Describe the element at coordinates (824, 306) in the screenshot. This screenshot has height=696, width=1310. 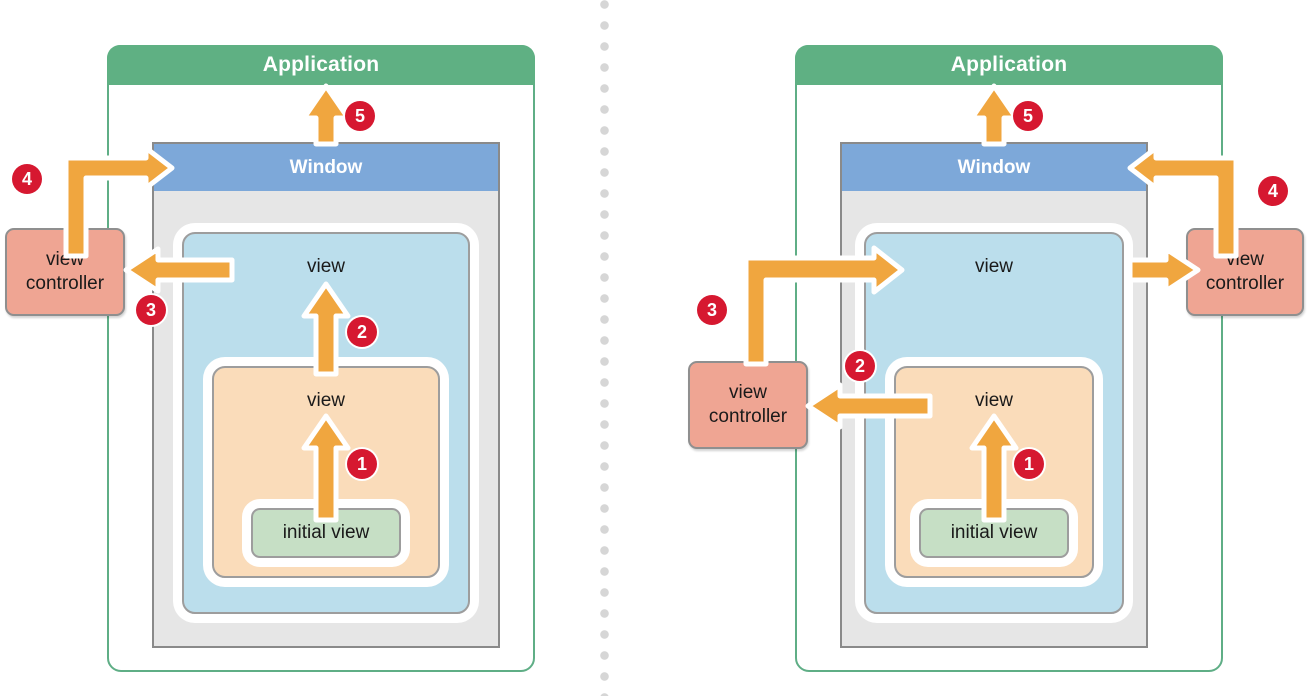
I see `arrow-step-3-right` at that location.